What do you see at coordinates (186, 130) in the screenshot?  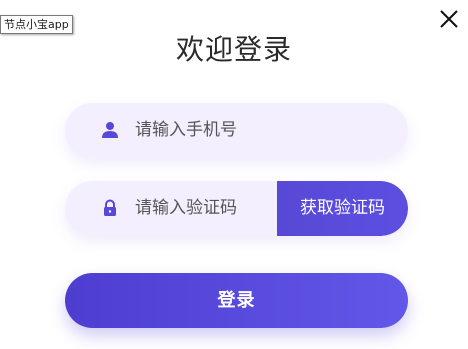 I see `phone-placeholder: 请输入手机号` at bounding box center [186, 130].